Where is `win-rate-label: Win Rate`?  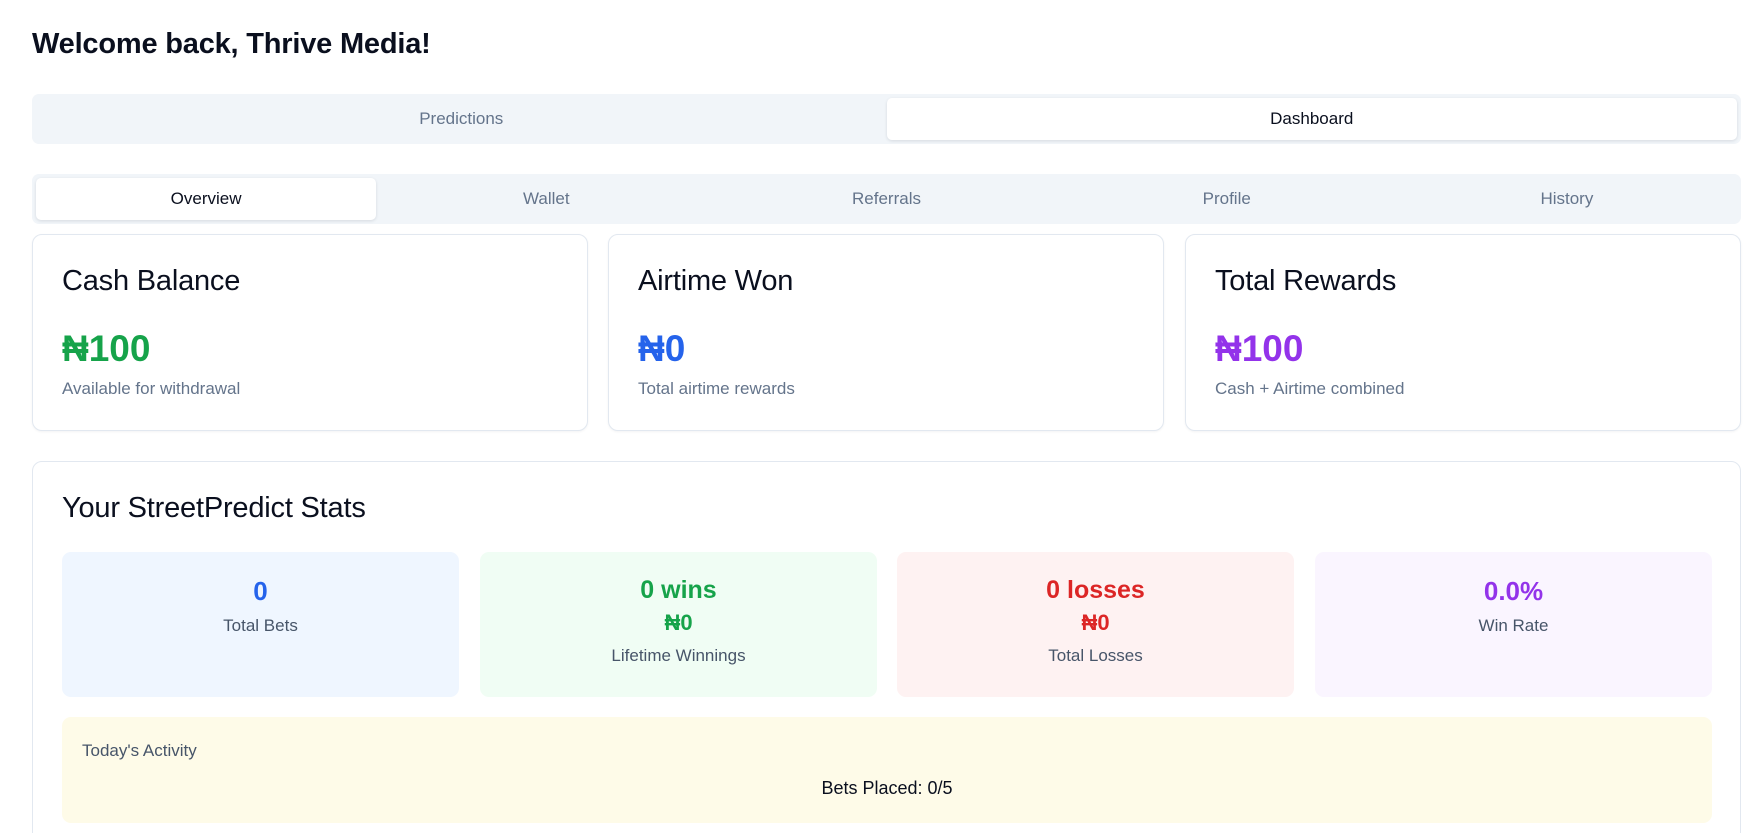 win-rate-label: Win Rate is located at coordinates (1513, 625).